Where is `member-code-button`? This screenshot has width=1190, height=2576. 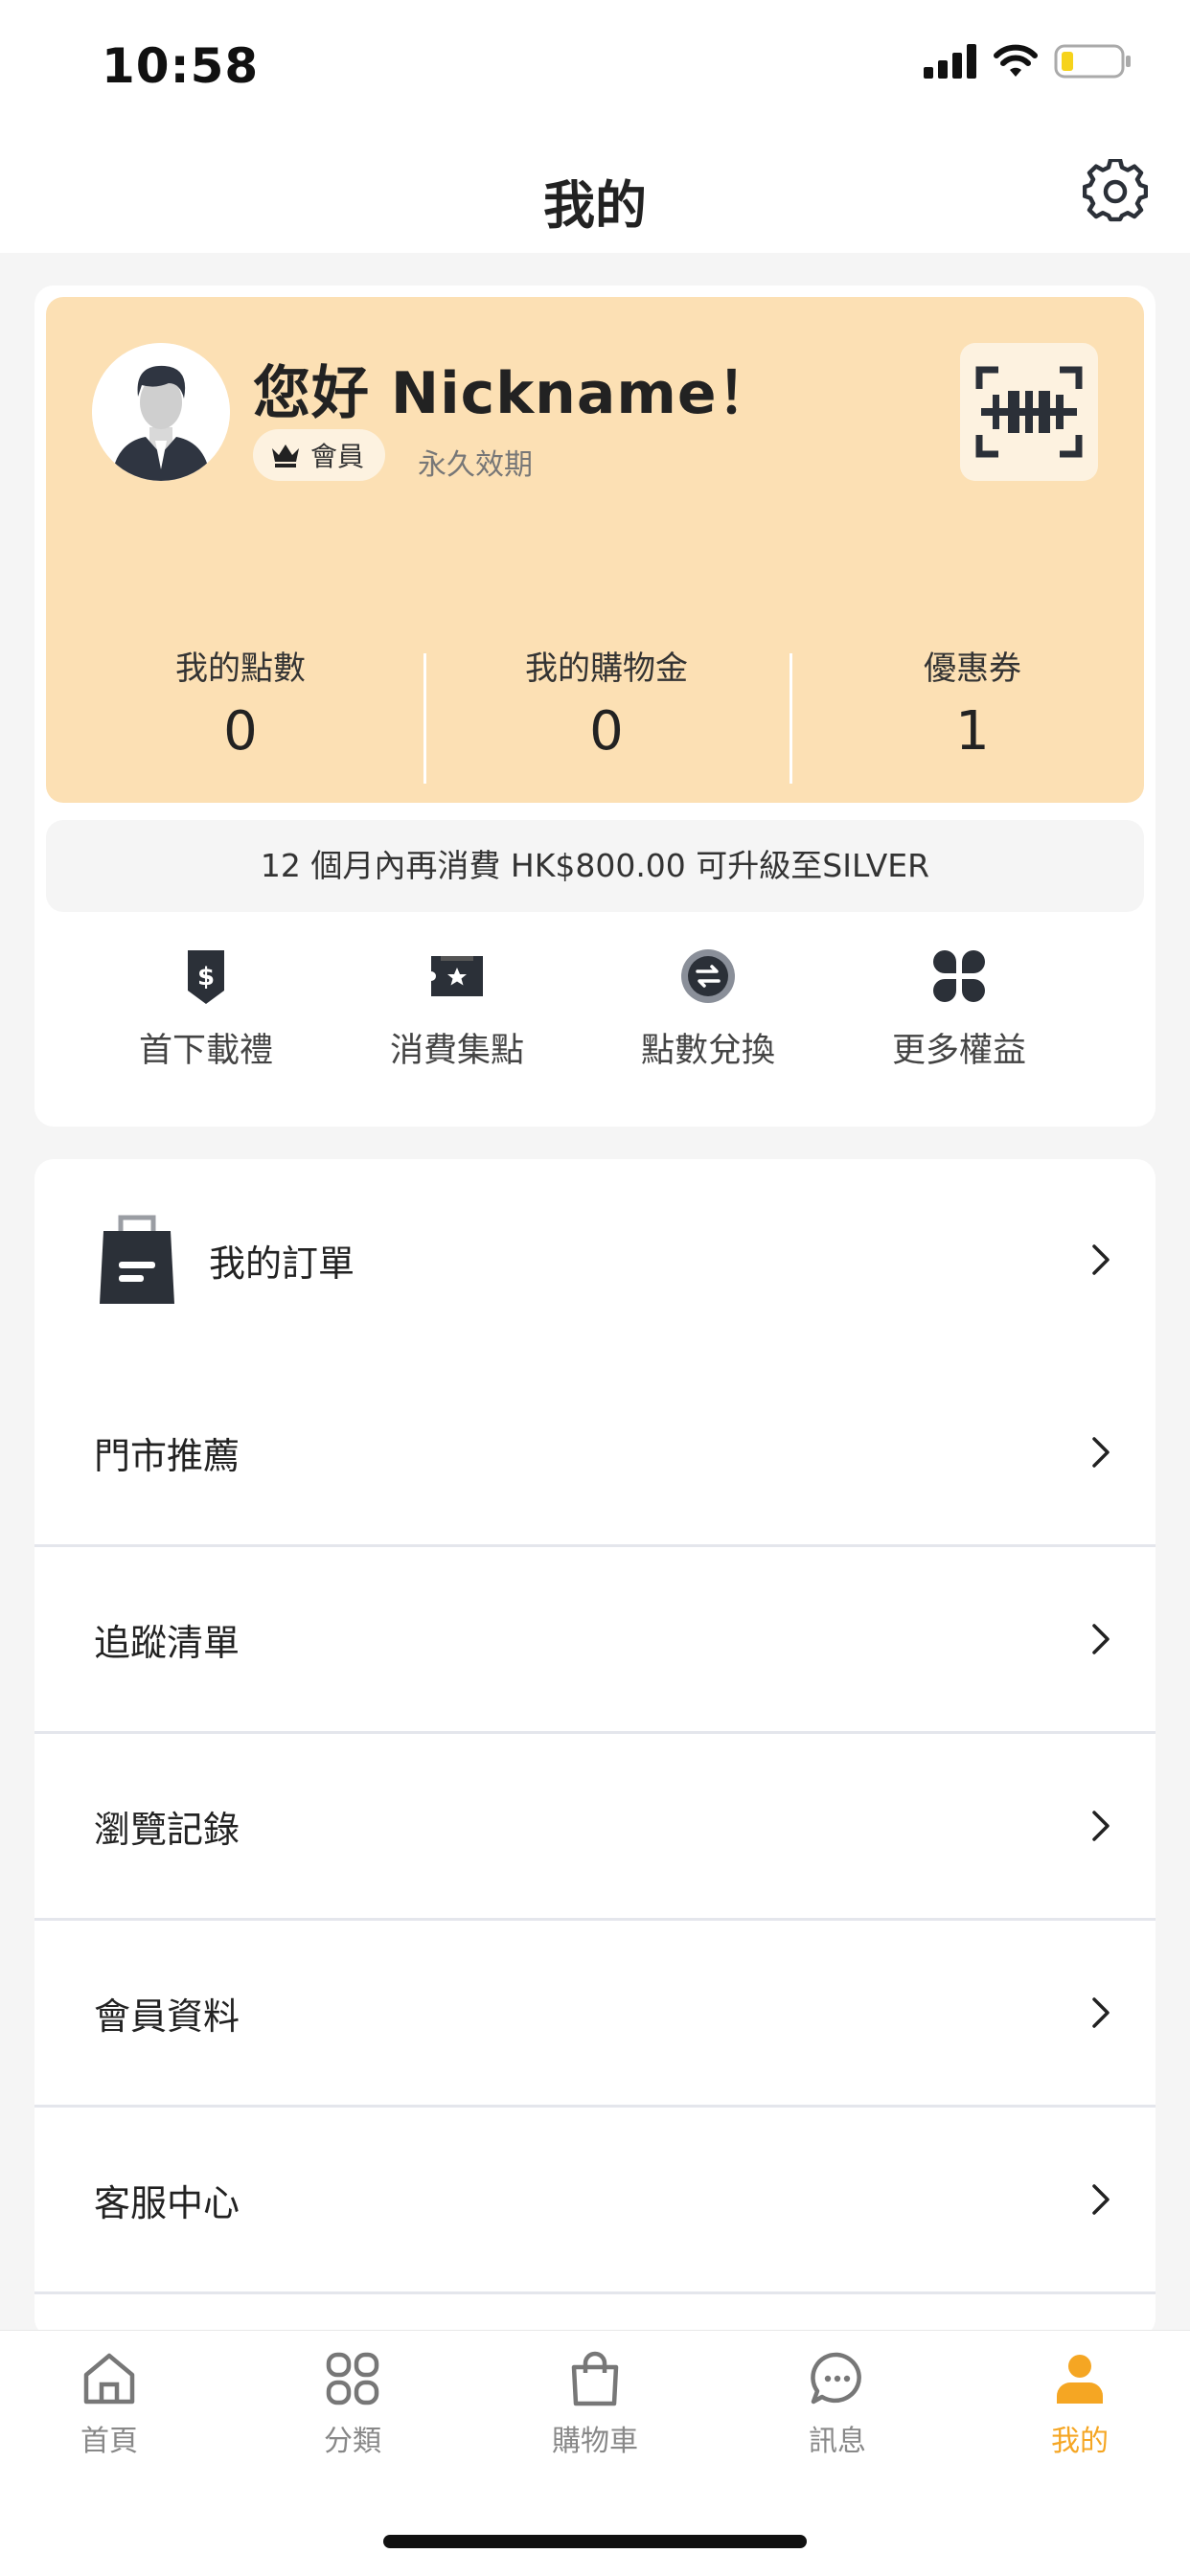
member-code-button is located at coordinates (1029, 412).